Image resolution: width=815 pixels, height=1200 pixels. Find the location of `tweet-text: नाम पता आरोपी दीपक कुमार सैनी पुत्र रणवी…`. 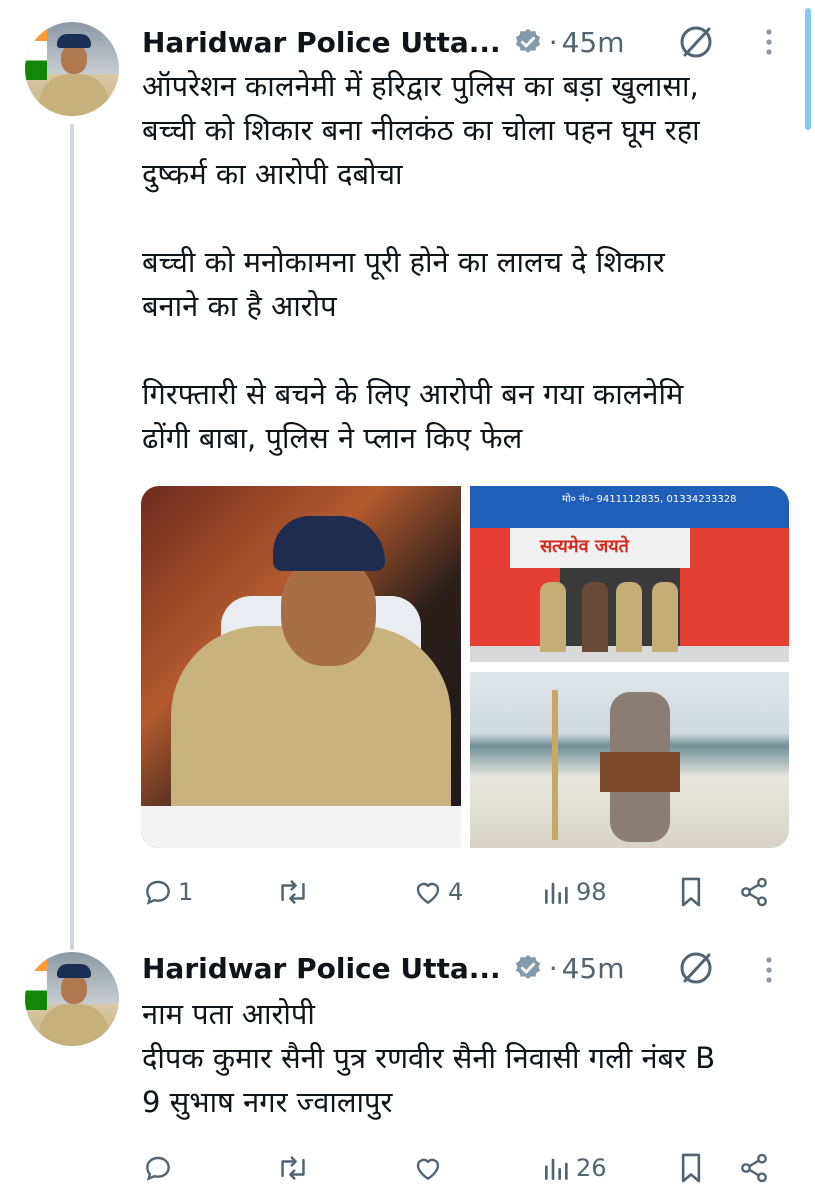

tweet-text: नाम पता आरोपी दीपक कुमार सैनी पुत्र रणवी… is located at coordinates (429, 1058).